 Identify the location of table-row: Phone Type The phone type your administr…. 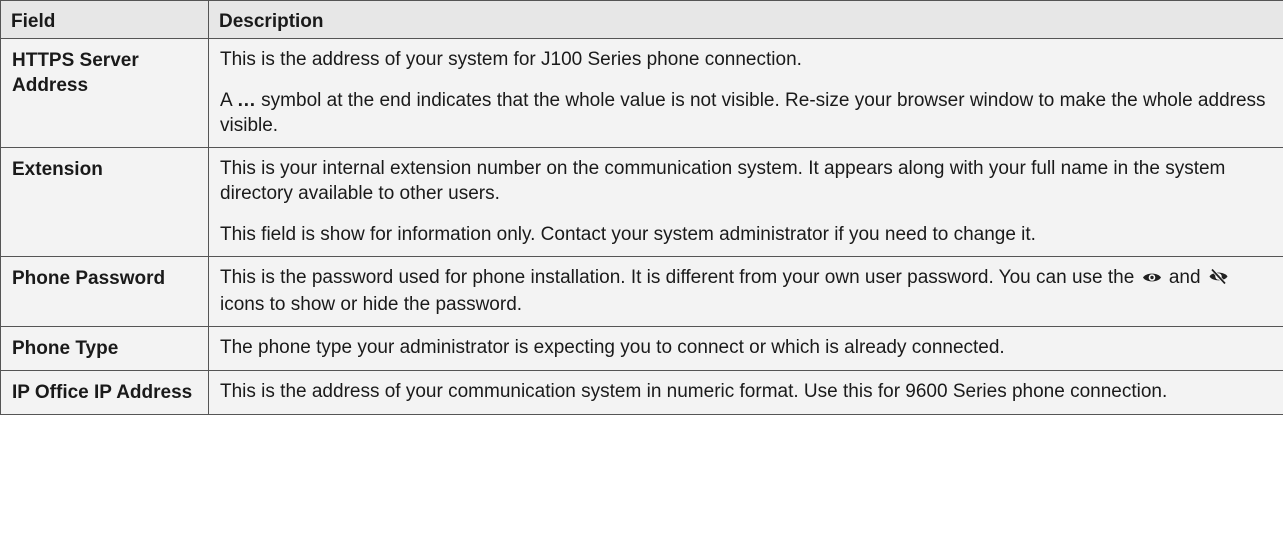
(641, 348).